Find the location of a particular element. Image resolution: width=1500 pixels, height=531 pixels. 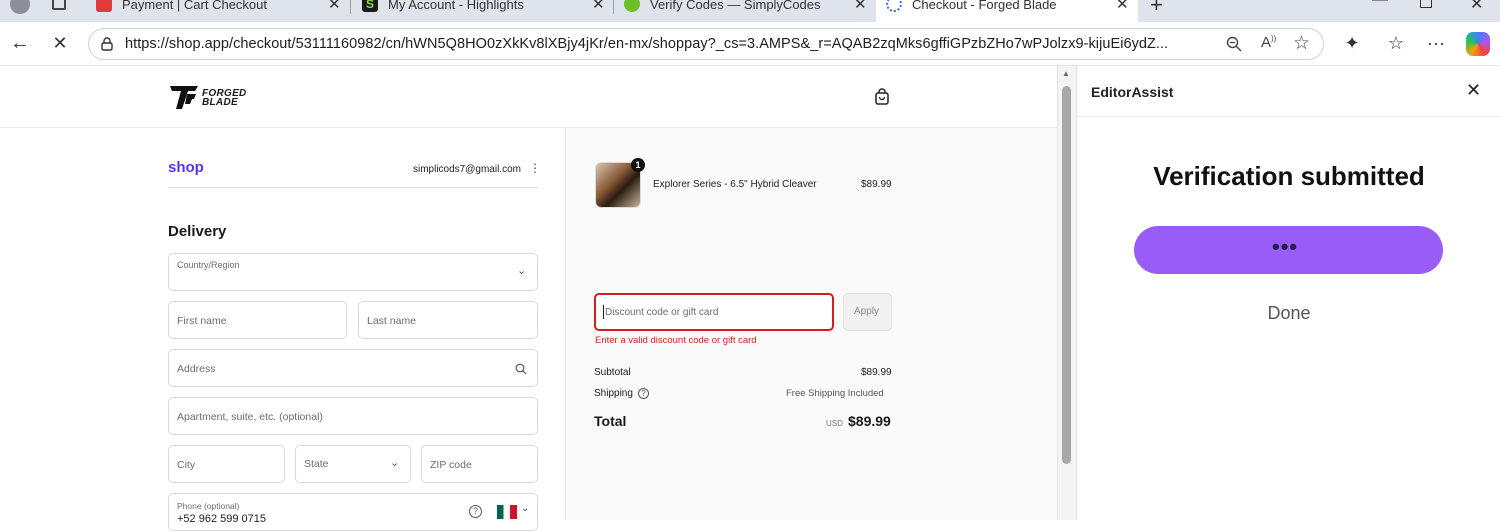

apply-button: Apply is located at coordinates (867, 312).